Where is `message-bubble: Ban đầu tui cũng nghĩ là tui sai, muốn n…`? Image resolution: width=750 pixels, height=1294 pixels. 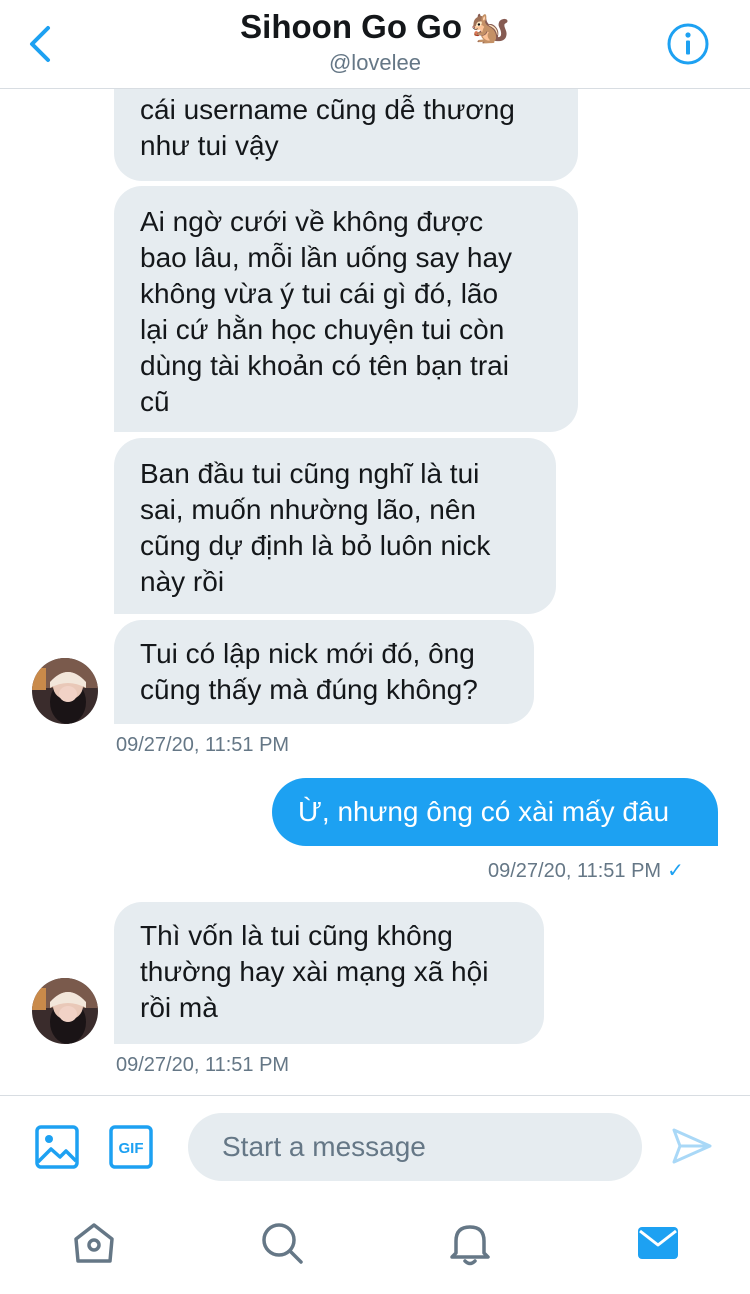 message-bubble: Ban đầu tui cũng nghĩ là tui sai, muốn n… is located at coordinates (335, 526).